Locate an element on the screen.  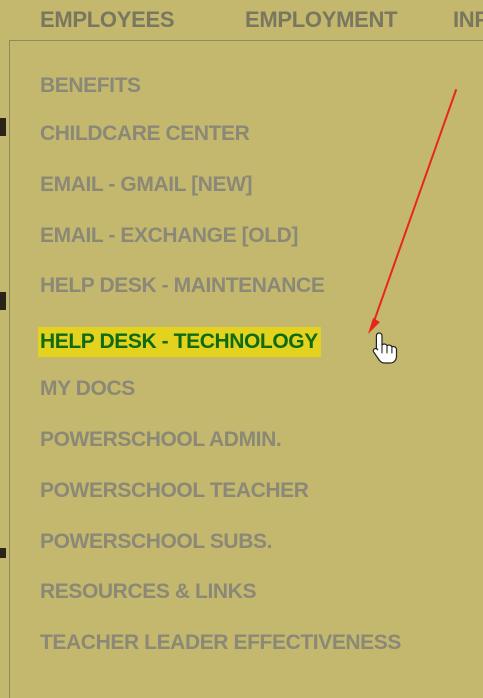
nav-information: INF is located at coordinates (468, 20).